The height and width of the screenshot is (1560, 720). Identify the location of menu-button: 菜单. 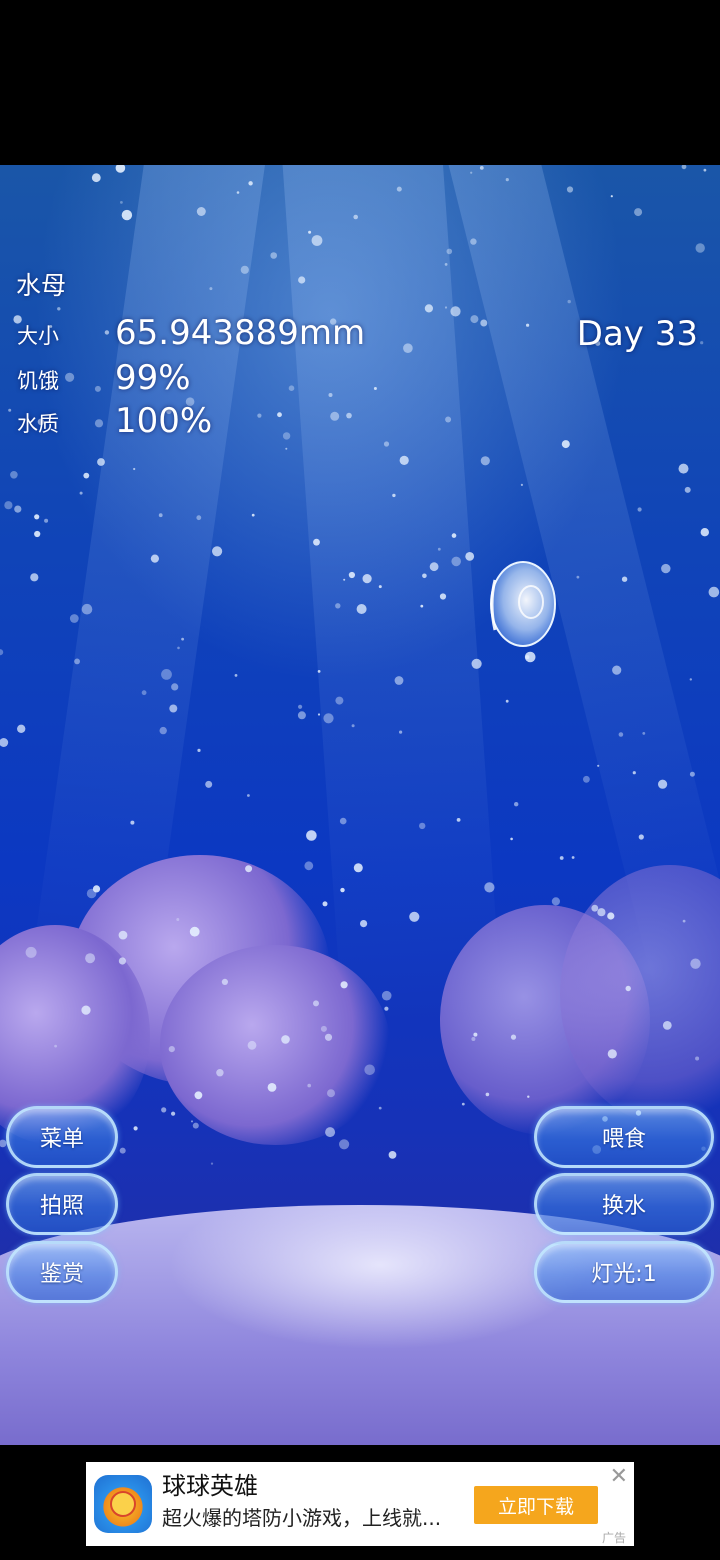
(62, 1137).